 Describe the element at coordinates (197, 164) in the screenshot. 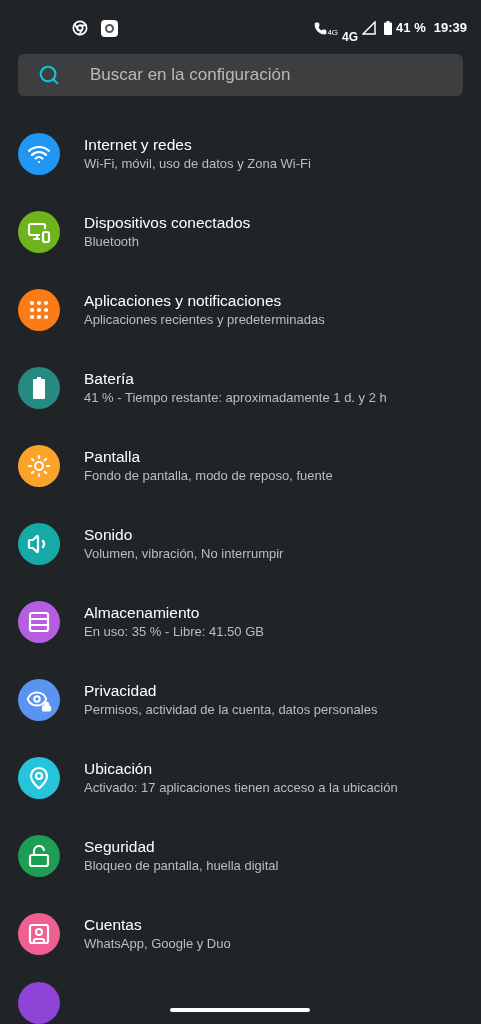

I see `item-subtitle: Wi-Fi, móvil, uso de datos y Zona Wi-Fi` at that location.